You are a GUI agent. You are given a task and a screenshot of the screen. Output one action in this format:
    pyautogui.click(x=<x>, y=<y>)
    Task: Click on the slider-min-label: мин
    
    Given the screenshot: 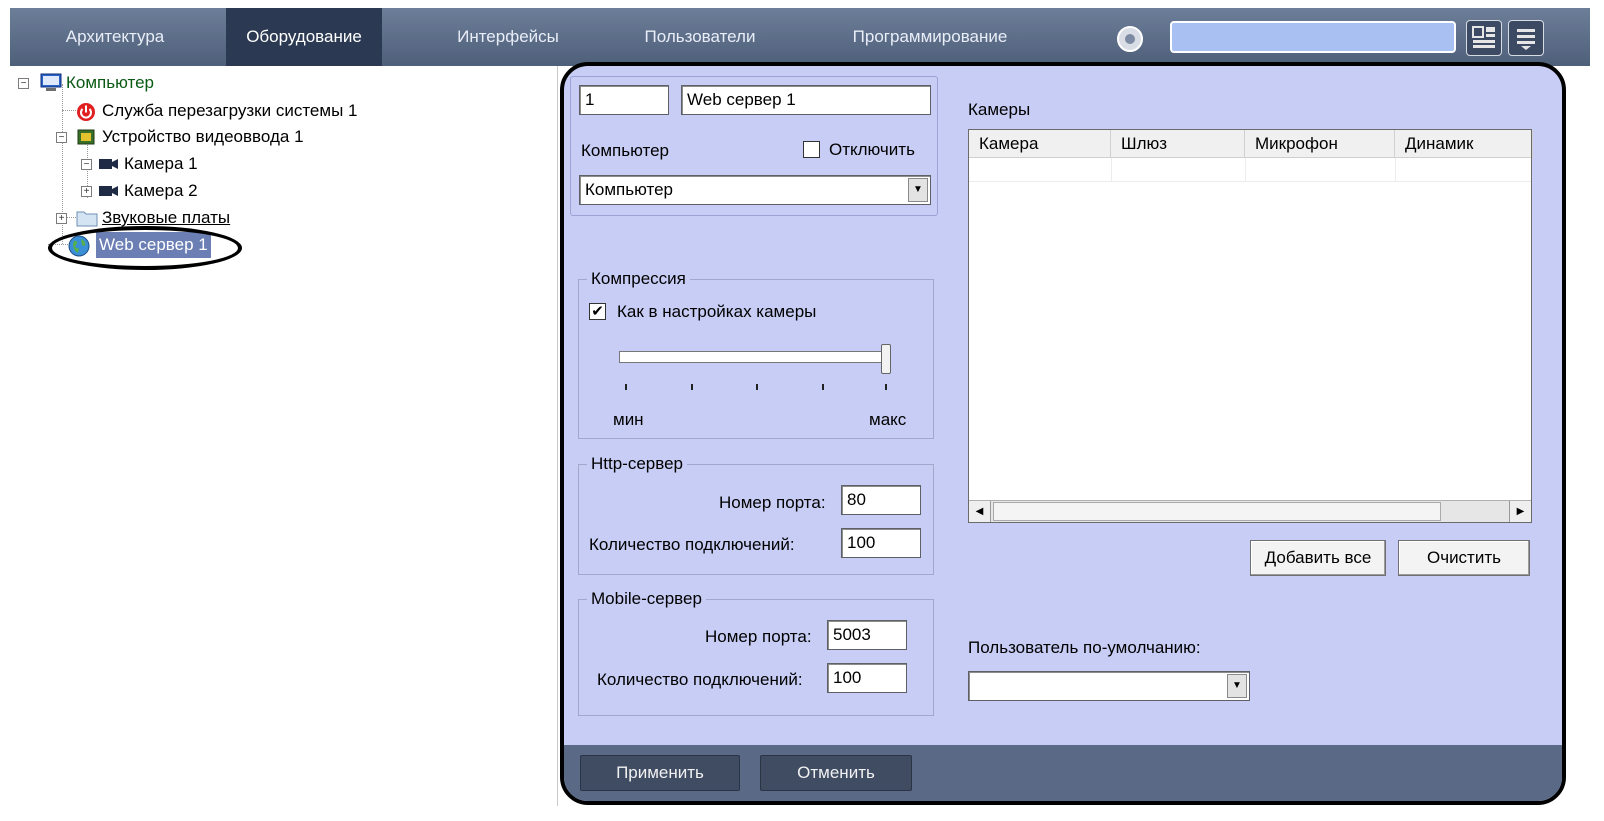 What is the action you would take?
    pyautogui.click(x=628, y=419)
    